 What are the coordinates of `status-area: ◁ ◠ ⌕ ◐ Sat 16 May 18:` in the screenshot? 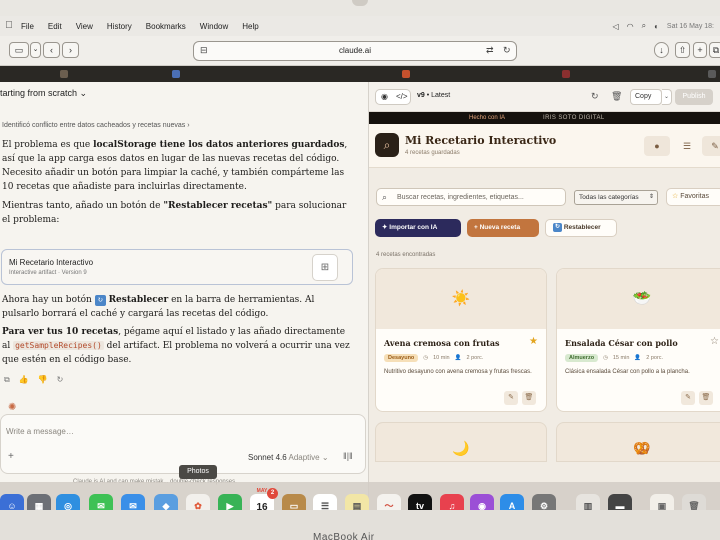 It's located at (666, 26).